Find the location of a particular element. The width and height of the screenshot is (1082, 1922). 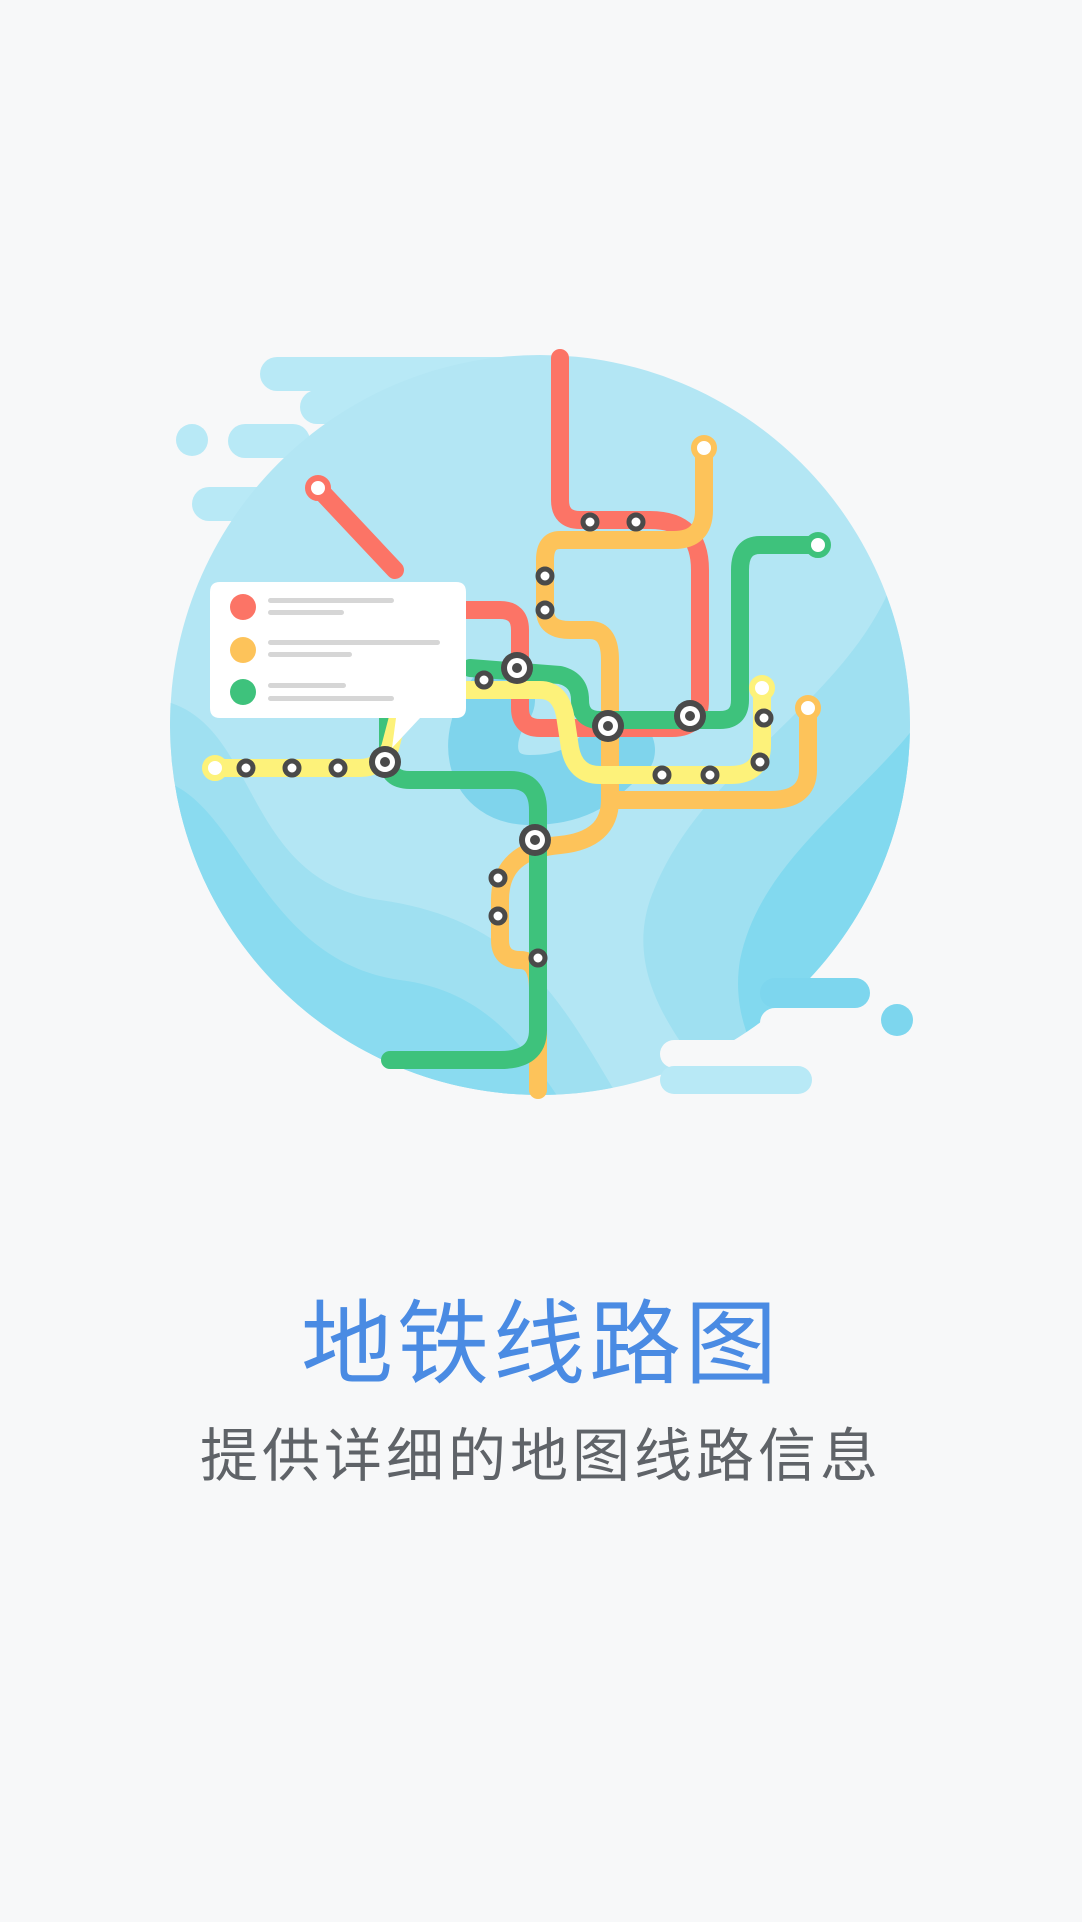

legend-red-dot is located at coordinates (243, 607).